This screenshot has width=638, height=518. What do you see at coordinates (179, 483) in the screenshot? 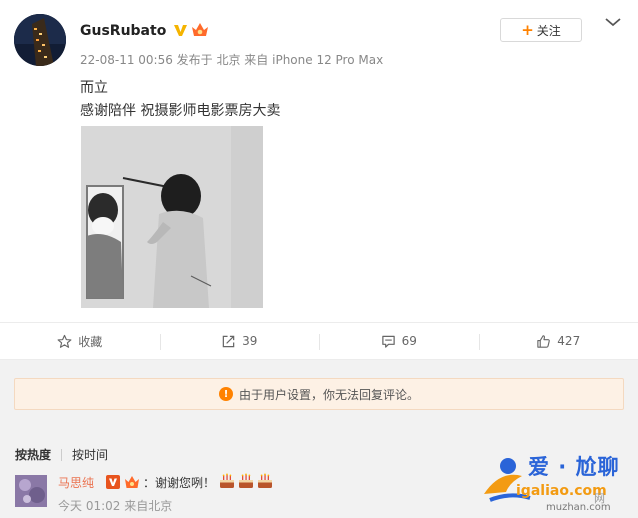
I see `comment-text: ：谢谢您咧！` at bounding box center [179, 483].